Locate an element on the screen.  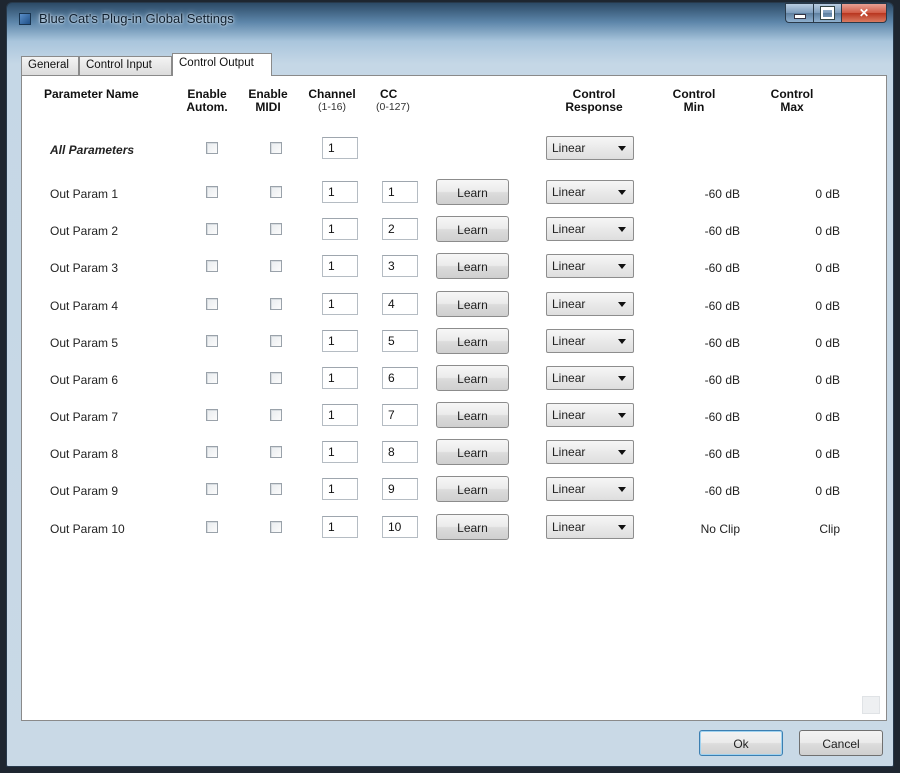
minimize-icon is located at coordinates (799, 16).